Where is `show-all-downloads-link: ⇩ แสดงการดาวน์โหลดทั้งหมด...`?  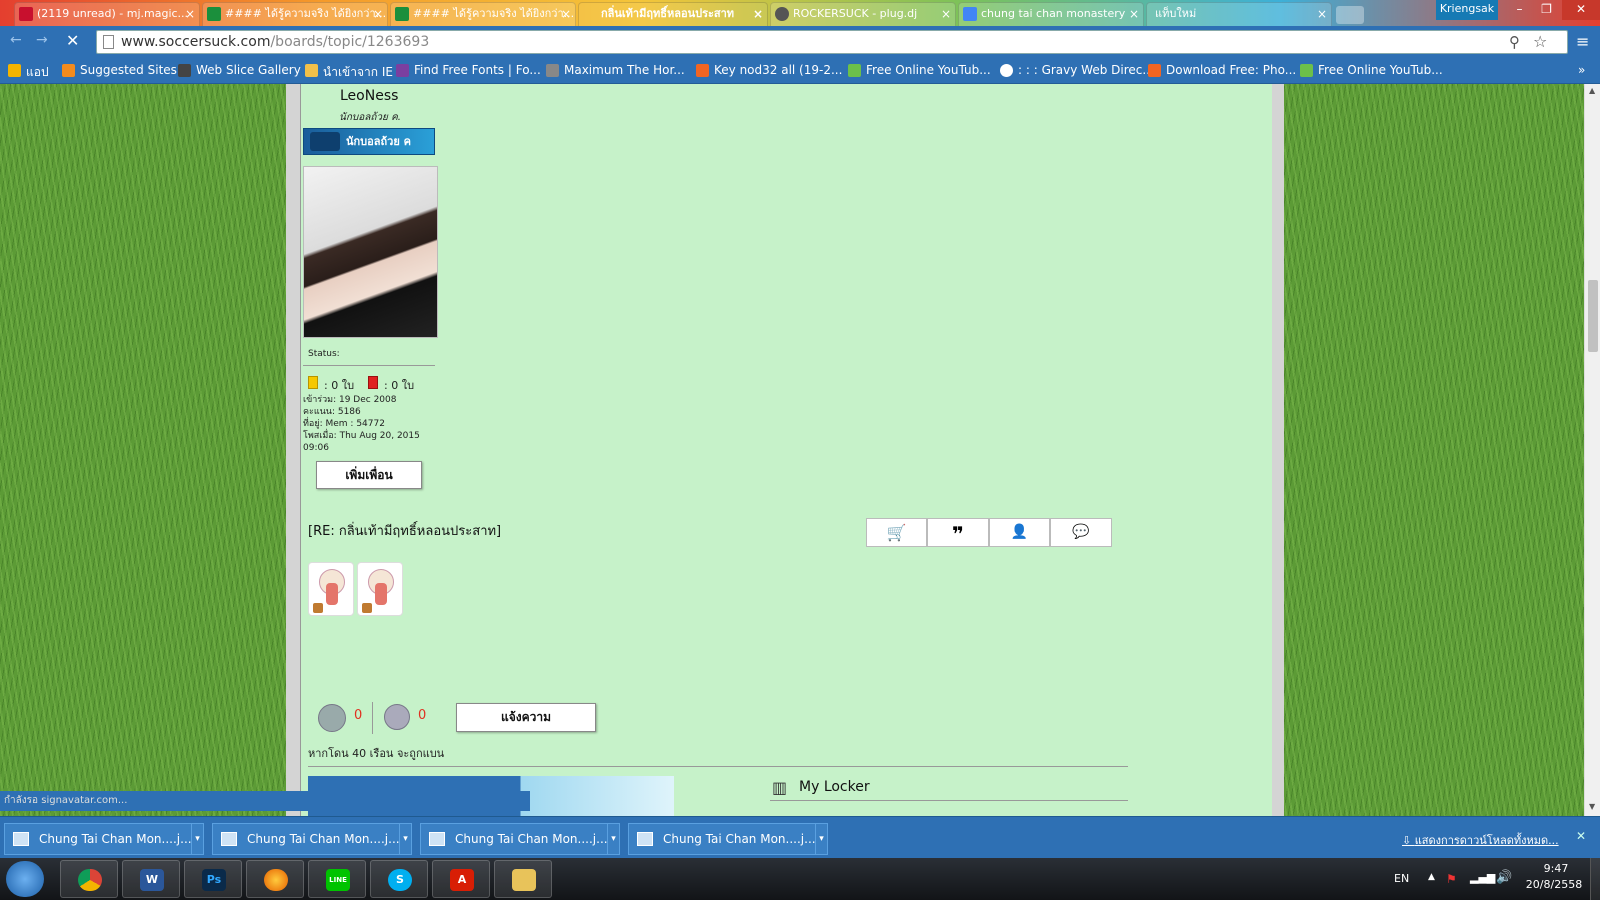
show-all-downloads-link: ⇩ แสดงการดาวน์โหลดทั้งหมด... is located at coordinates (1480, 840).